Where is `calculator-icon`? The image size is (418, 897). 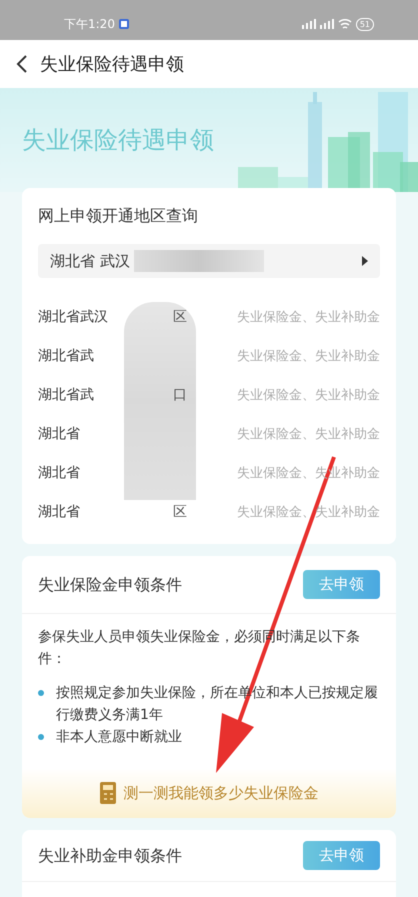 calculator-icon is located at coordinates (108, 793).